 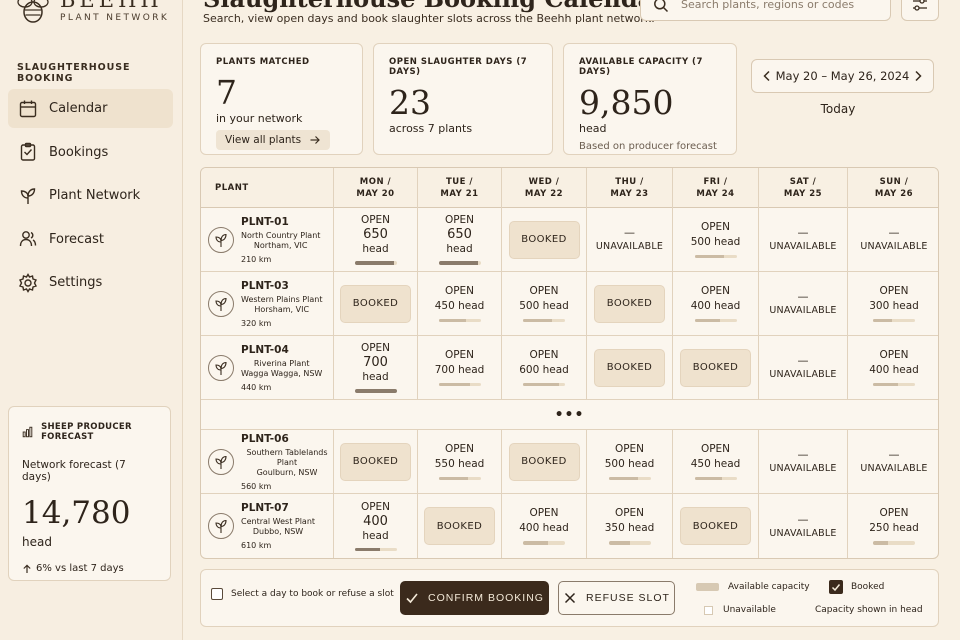 What do you see at coordinates (263, 62) in the screenshot?
I see `stat-label: PLANTS MATCHED` at bounding box center [263, 62].